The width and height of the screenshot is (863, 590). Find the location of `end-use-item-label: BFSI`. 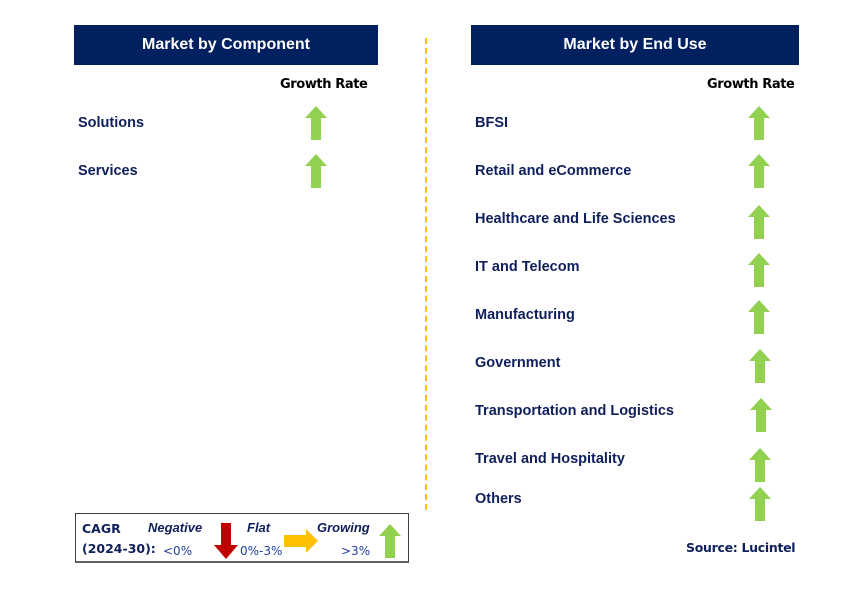

end-use-item-label: BFSI is located at coordinates (492, 123).